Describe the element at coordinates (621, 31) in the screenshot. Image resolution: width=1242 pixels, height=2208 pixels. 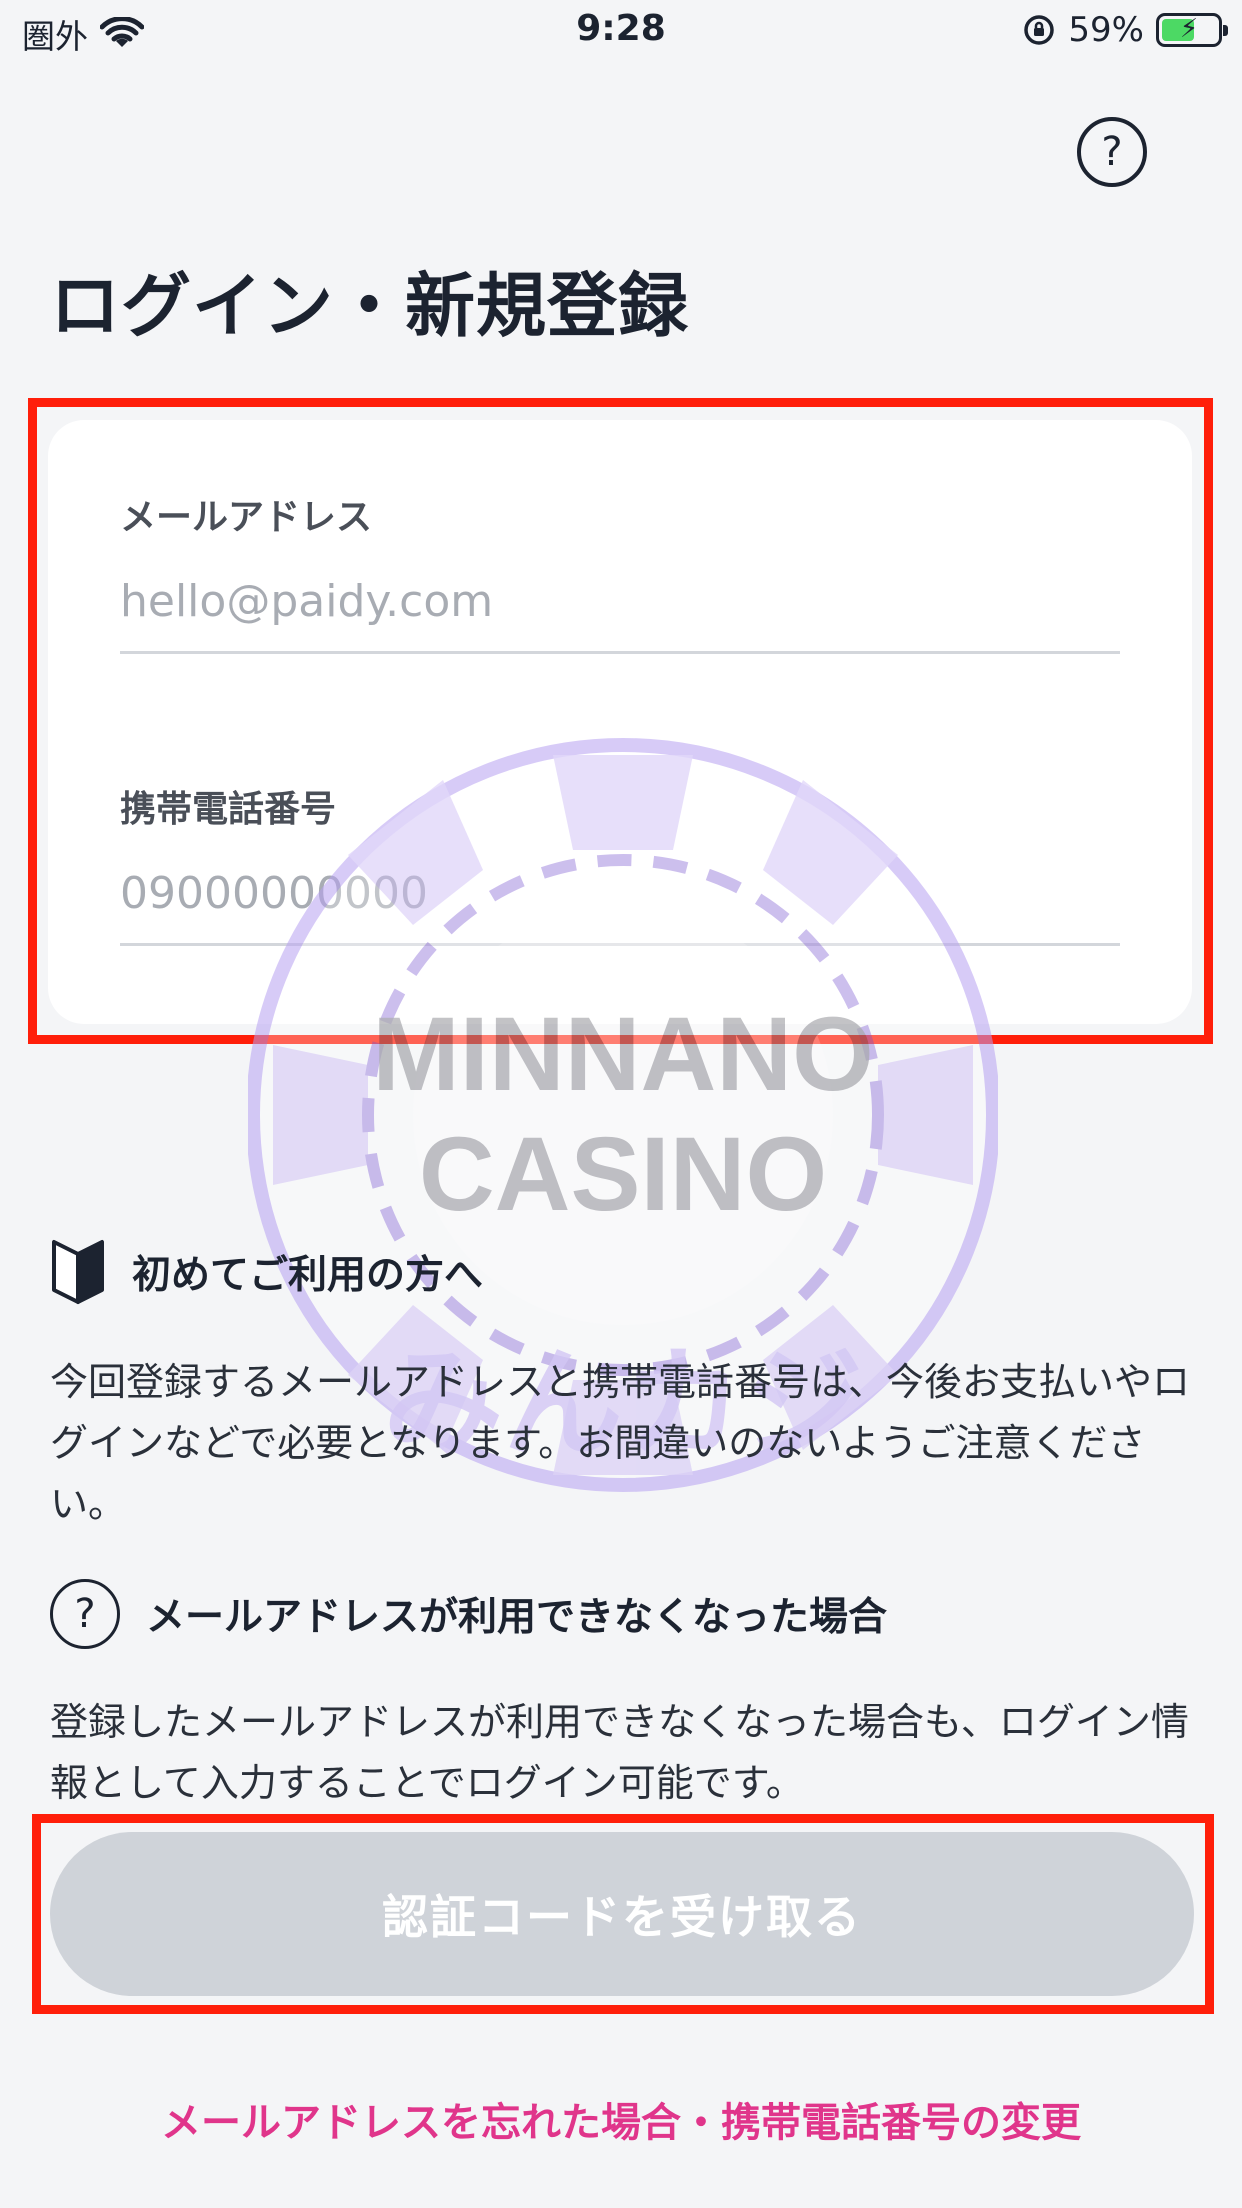
I see `status-bar: 圏外 9:28 59% ⚡` at that location.